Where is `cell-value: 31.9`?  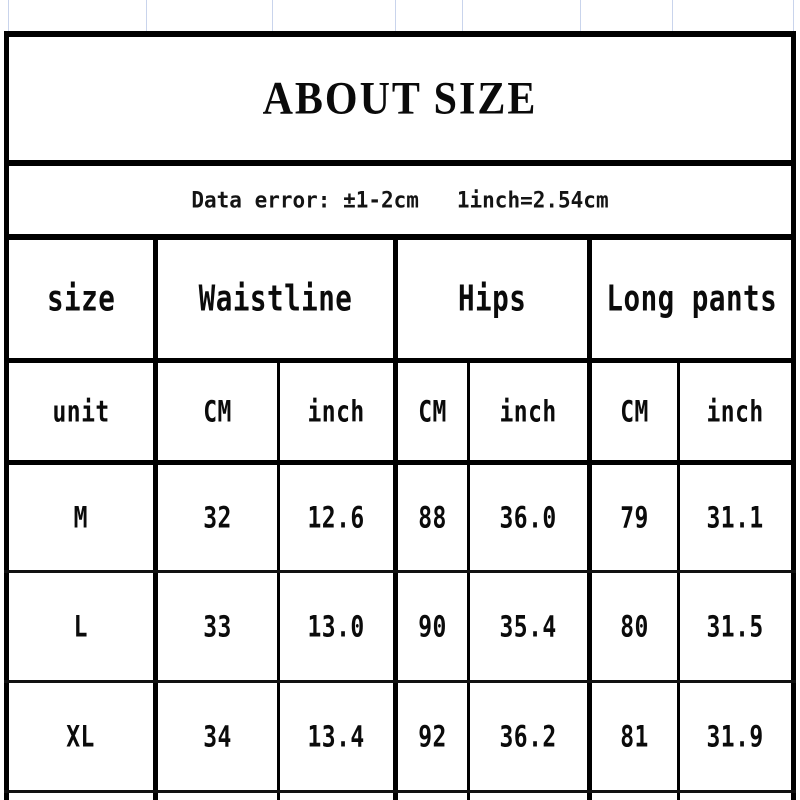
cell-value: 31.9 is located at coordinates (735, 736).